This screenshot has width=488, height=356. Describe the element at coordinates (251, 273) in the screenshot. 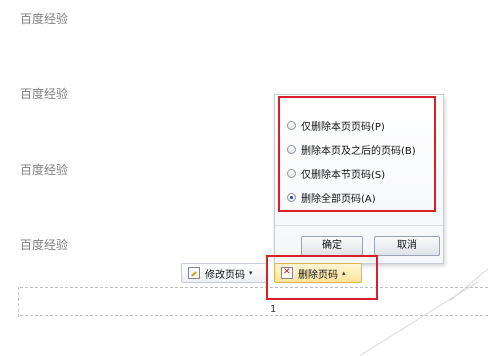

I see `chevron-down-icon: ▾` at that location.